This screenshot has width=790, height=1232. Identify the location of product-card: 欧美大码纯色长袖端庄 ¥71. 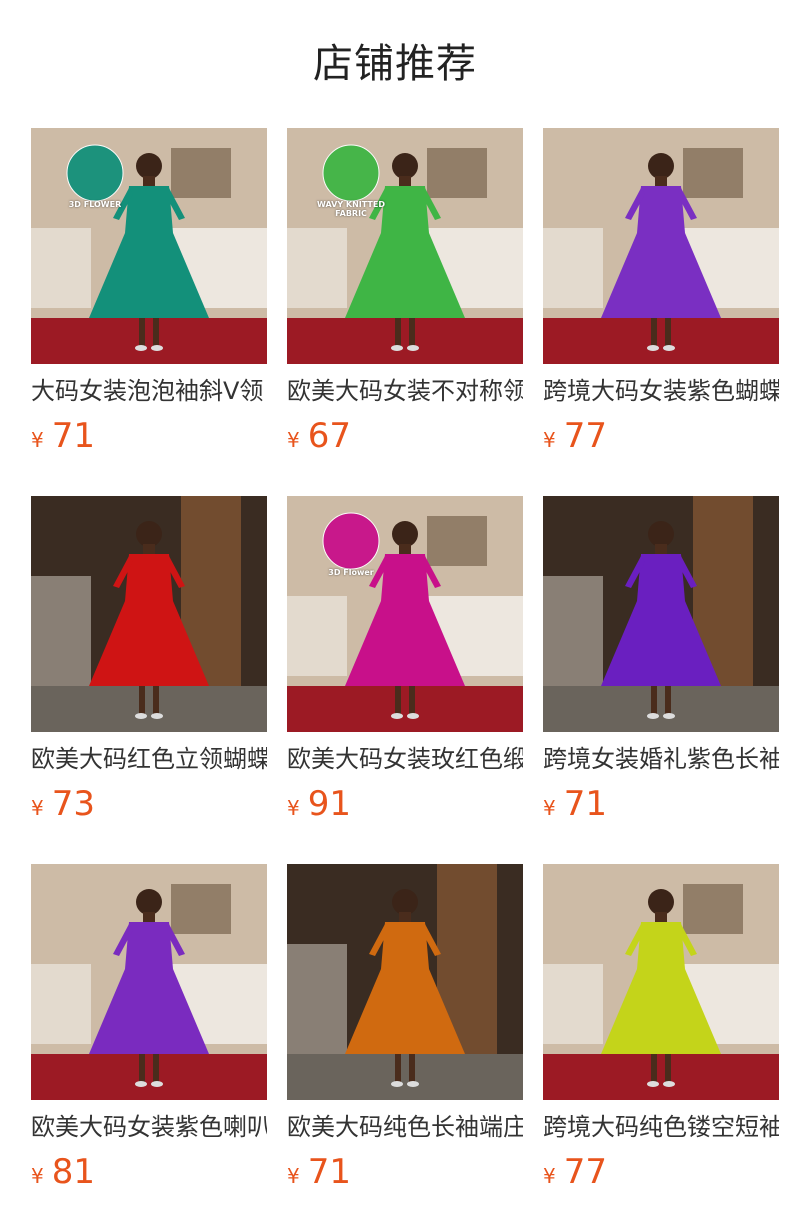
(405, 1048).